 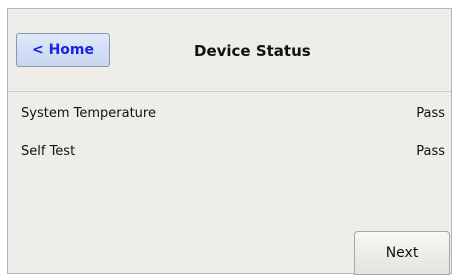 What do you see at coordinates (63, 50) in the screenshot?
I see `home-button: < Home` at bounding box center [63, 50].